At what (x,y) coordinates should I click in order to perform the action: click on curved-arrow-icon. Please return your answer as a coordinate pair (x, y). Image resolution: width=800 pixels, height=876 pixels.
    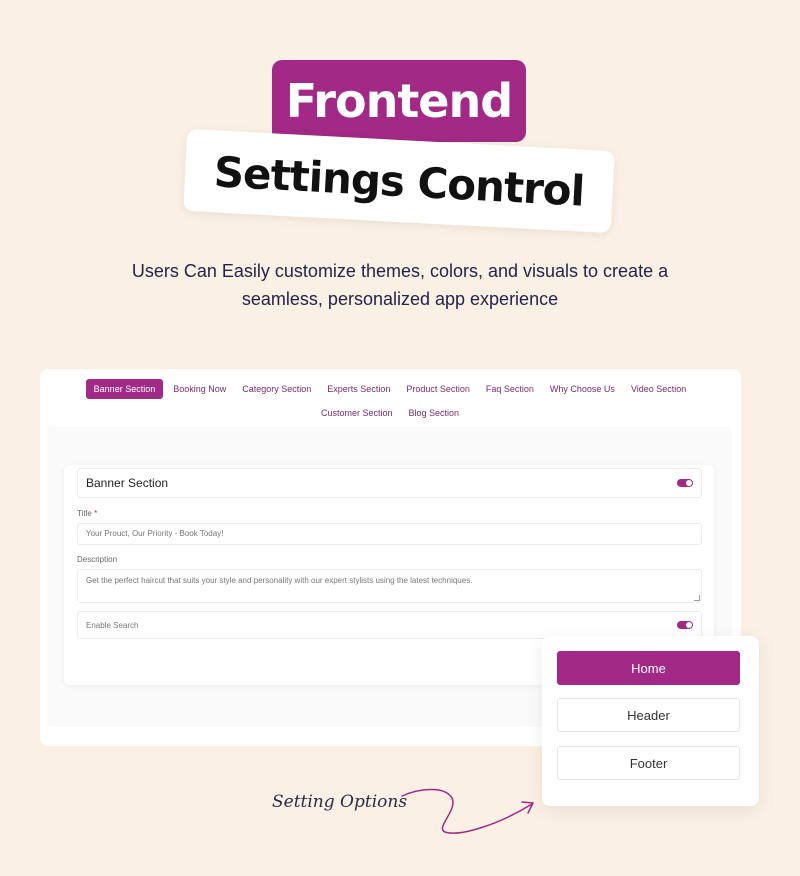
    Looking at the image, I should click on (467, 811).